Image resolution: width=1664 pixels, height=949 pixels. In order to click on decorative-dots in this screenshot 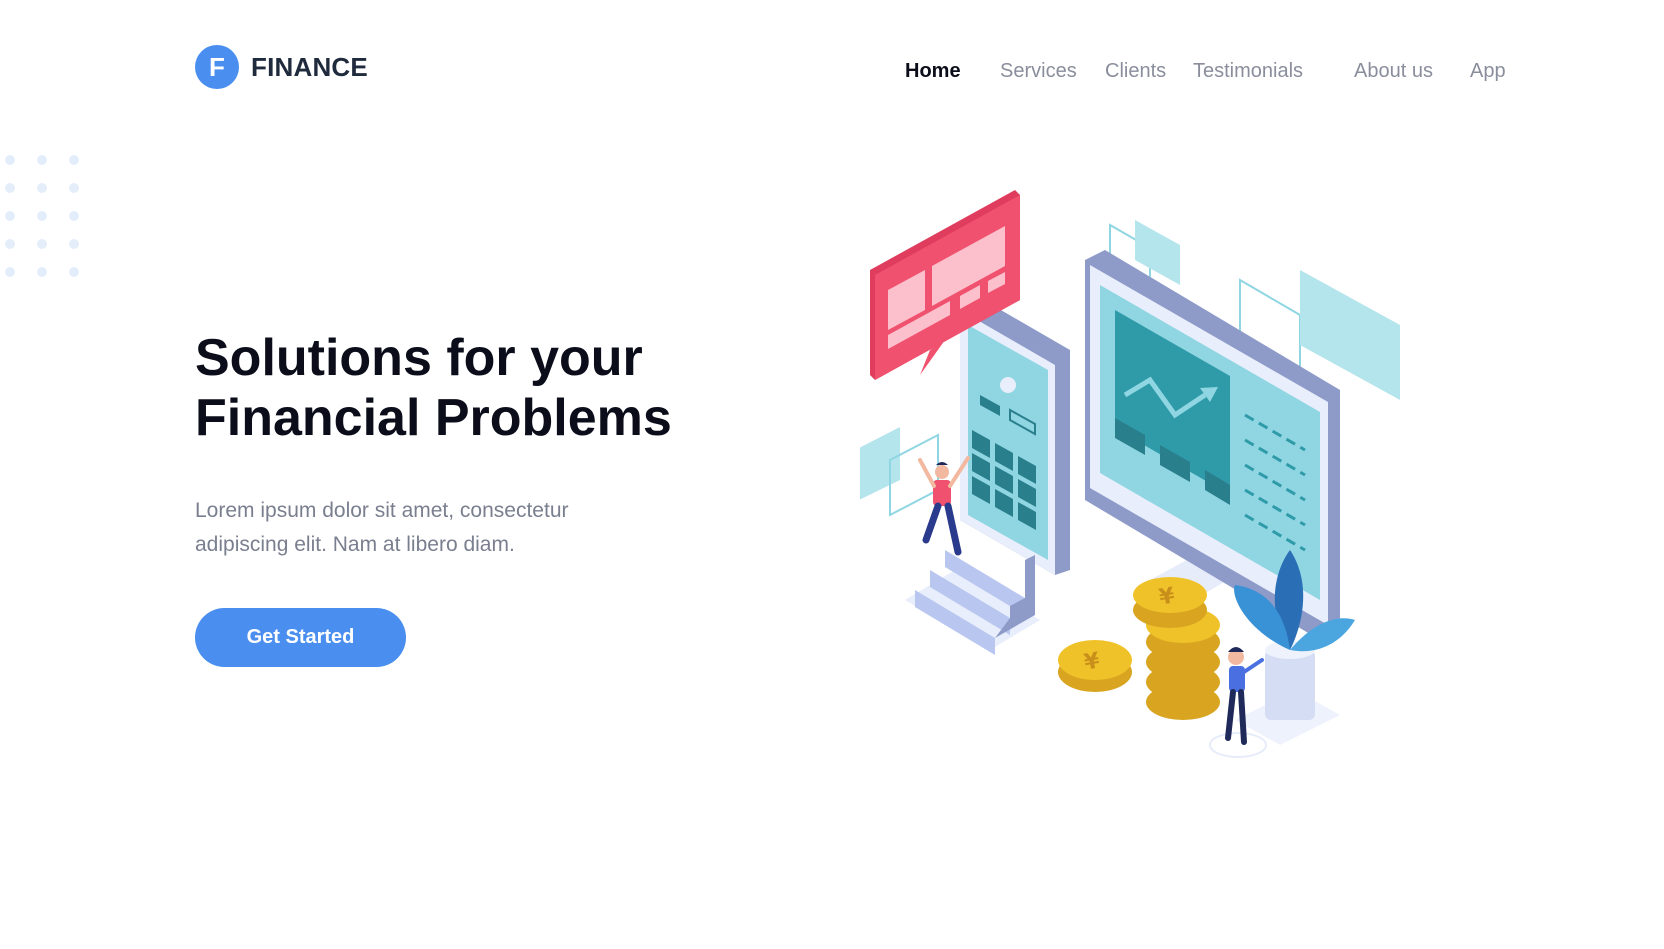, I will do `click(42, 216)`.